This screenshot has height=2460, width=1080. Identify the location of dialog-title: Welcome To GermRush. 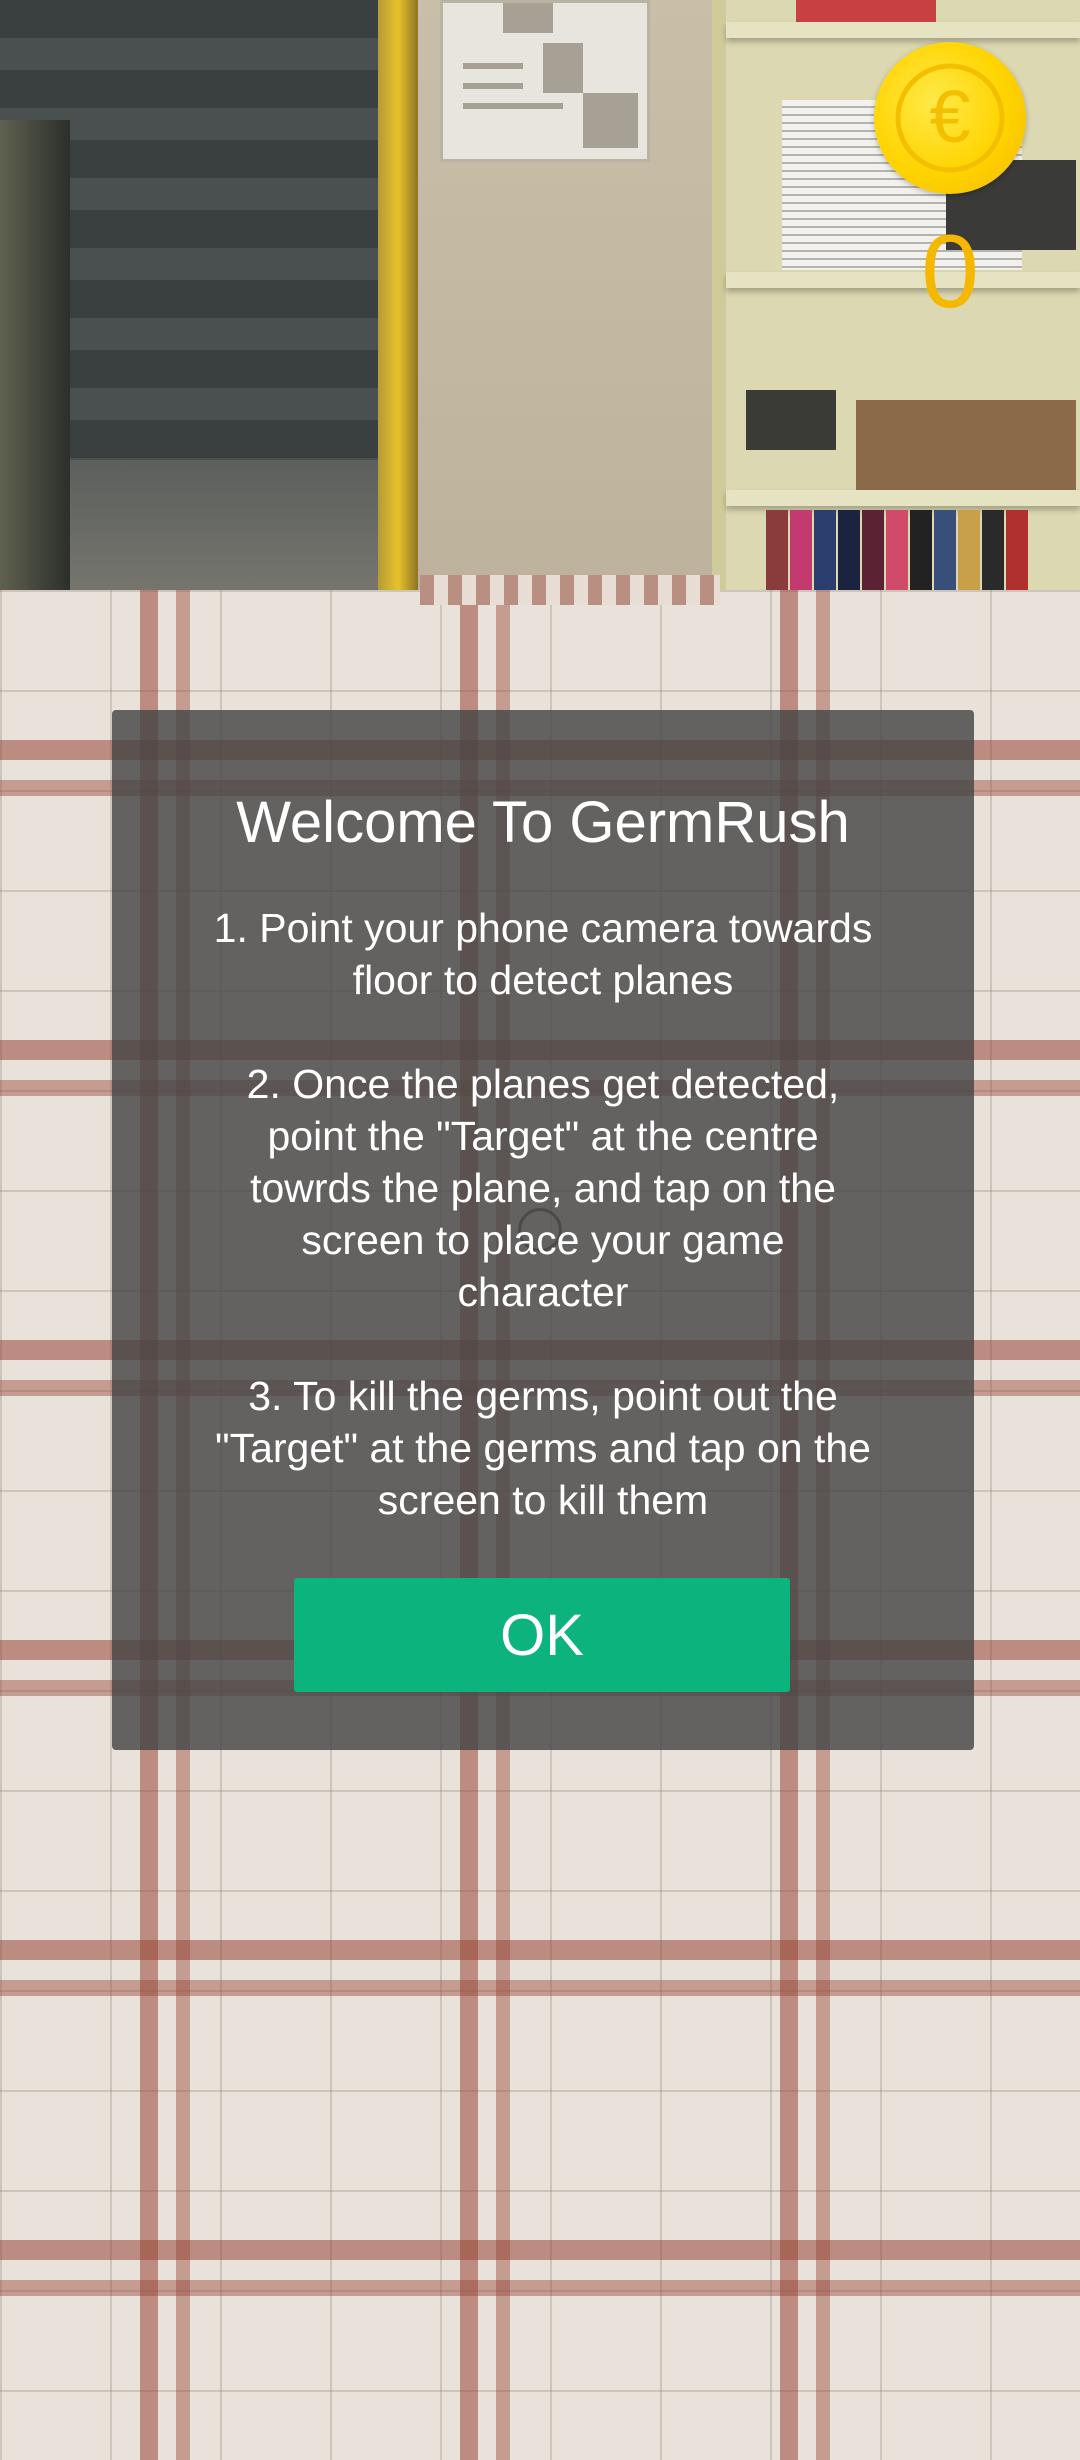
(543, 822).